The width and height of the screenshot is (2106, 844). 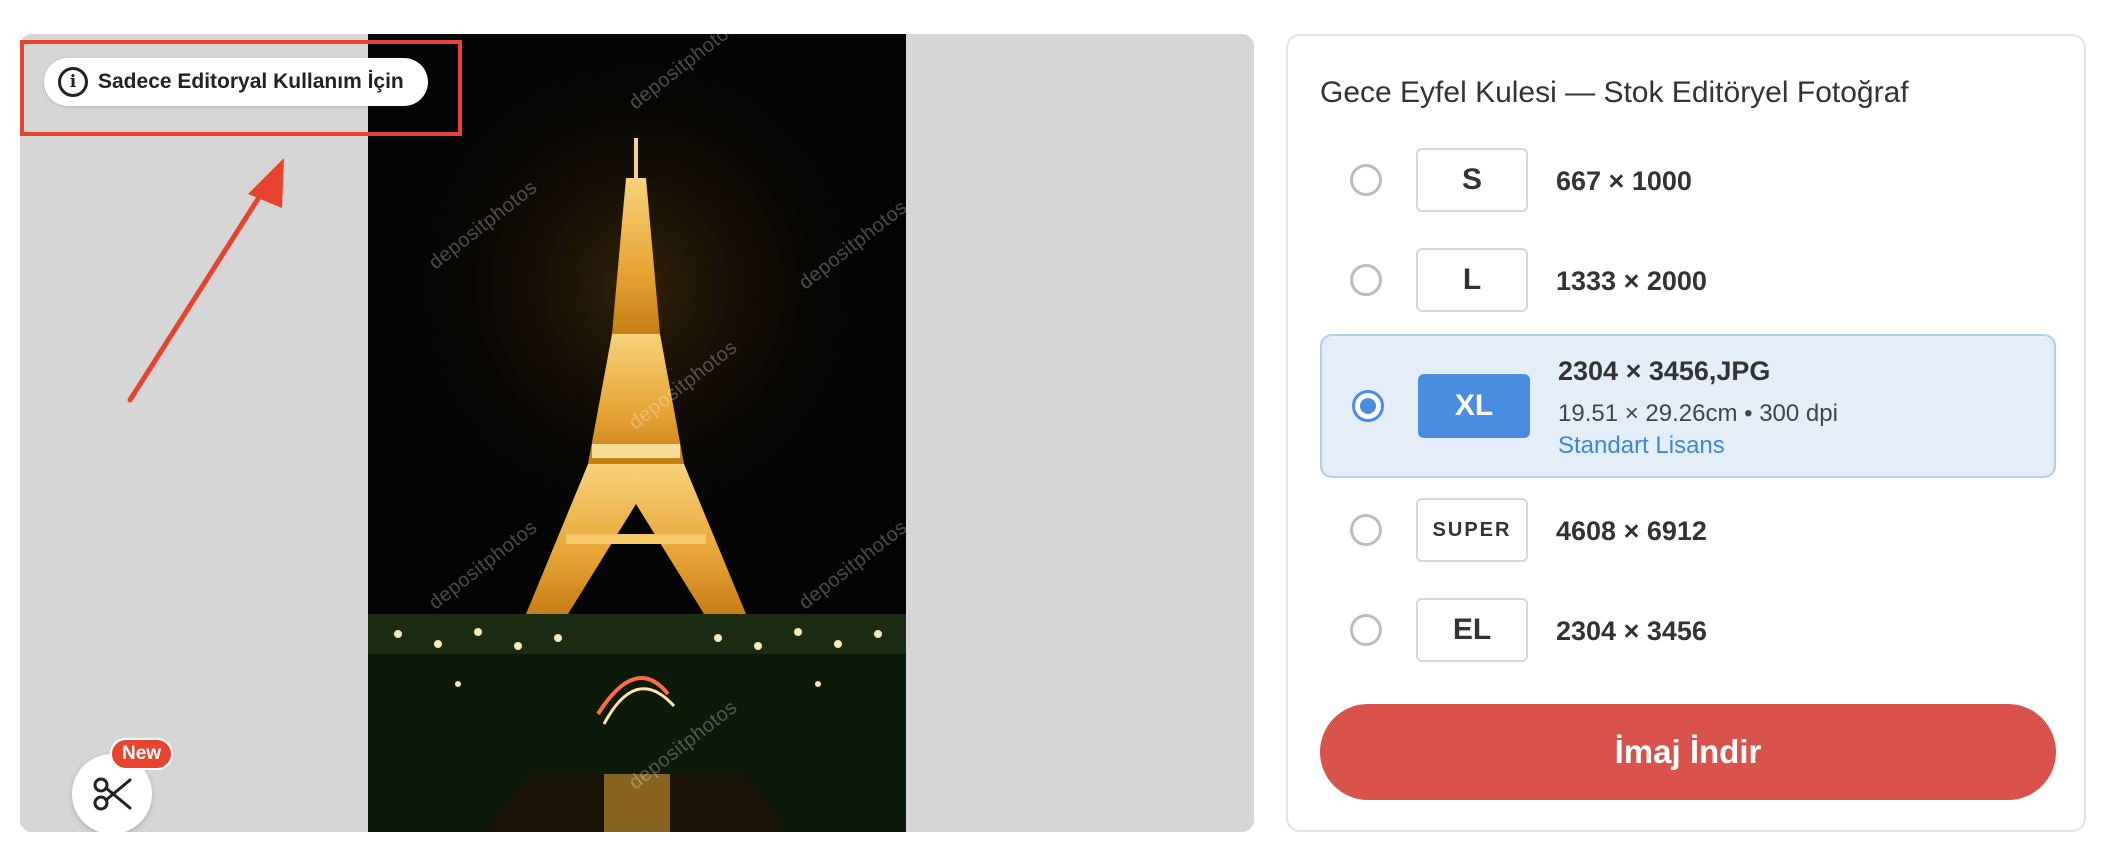 I want to click on size-radio-xl, so click(x=1368, y=406).